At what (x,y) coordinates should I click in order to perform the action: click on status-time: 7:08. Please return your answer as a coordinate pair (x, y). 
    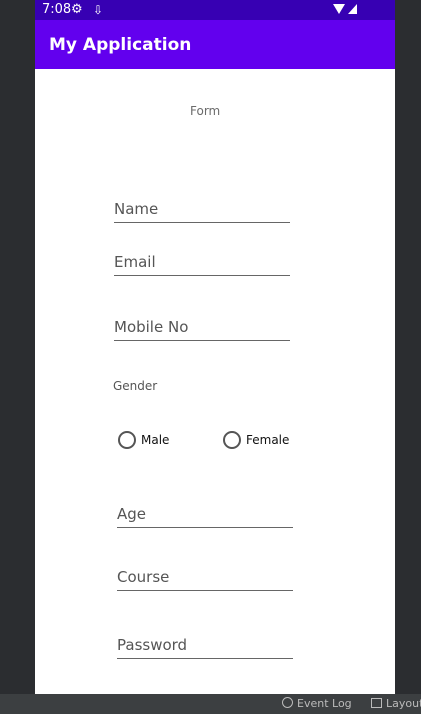
    Looking at the image, I should click on (57, 9).